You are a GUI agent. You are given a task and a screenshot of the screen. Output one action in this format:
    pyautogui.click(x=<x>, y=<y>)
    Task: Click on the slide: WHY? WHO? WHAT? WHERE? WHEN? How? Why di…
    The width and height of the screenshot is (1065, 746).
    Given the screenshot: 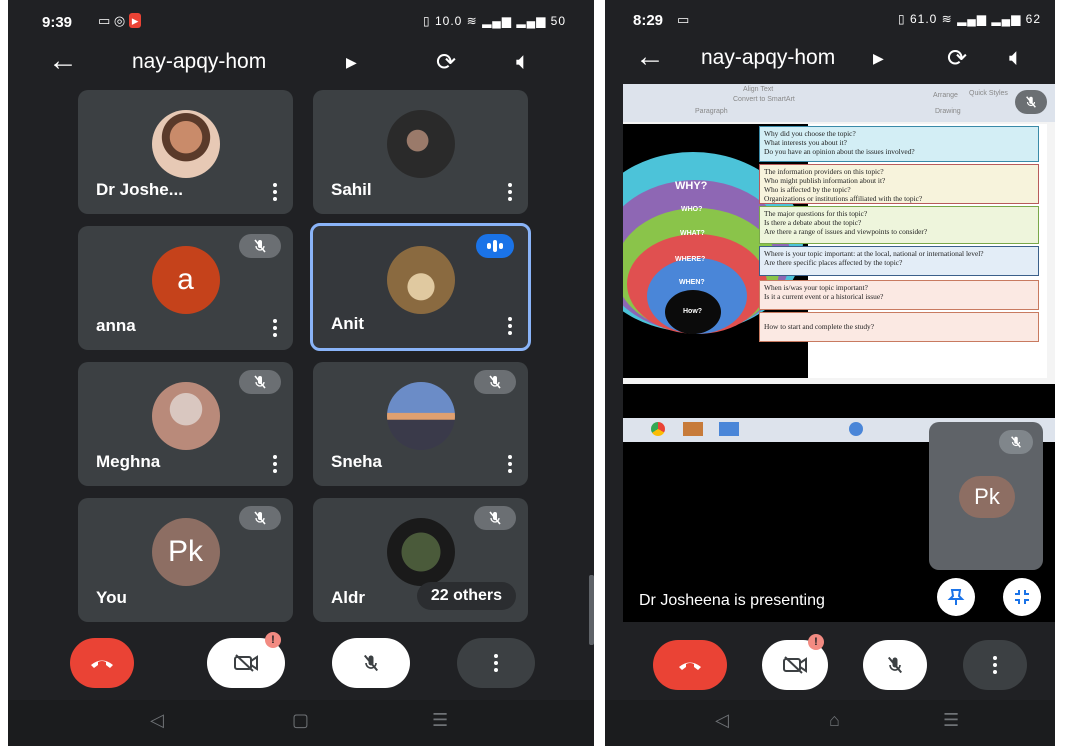 What is the action you would take?
    pyautogui.click(x=835, y=251)
    